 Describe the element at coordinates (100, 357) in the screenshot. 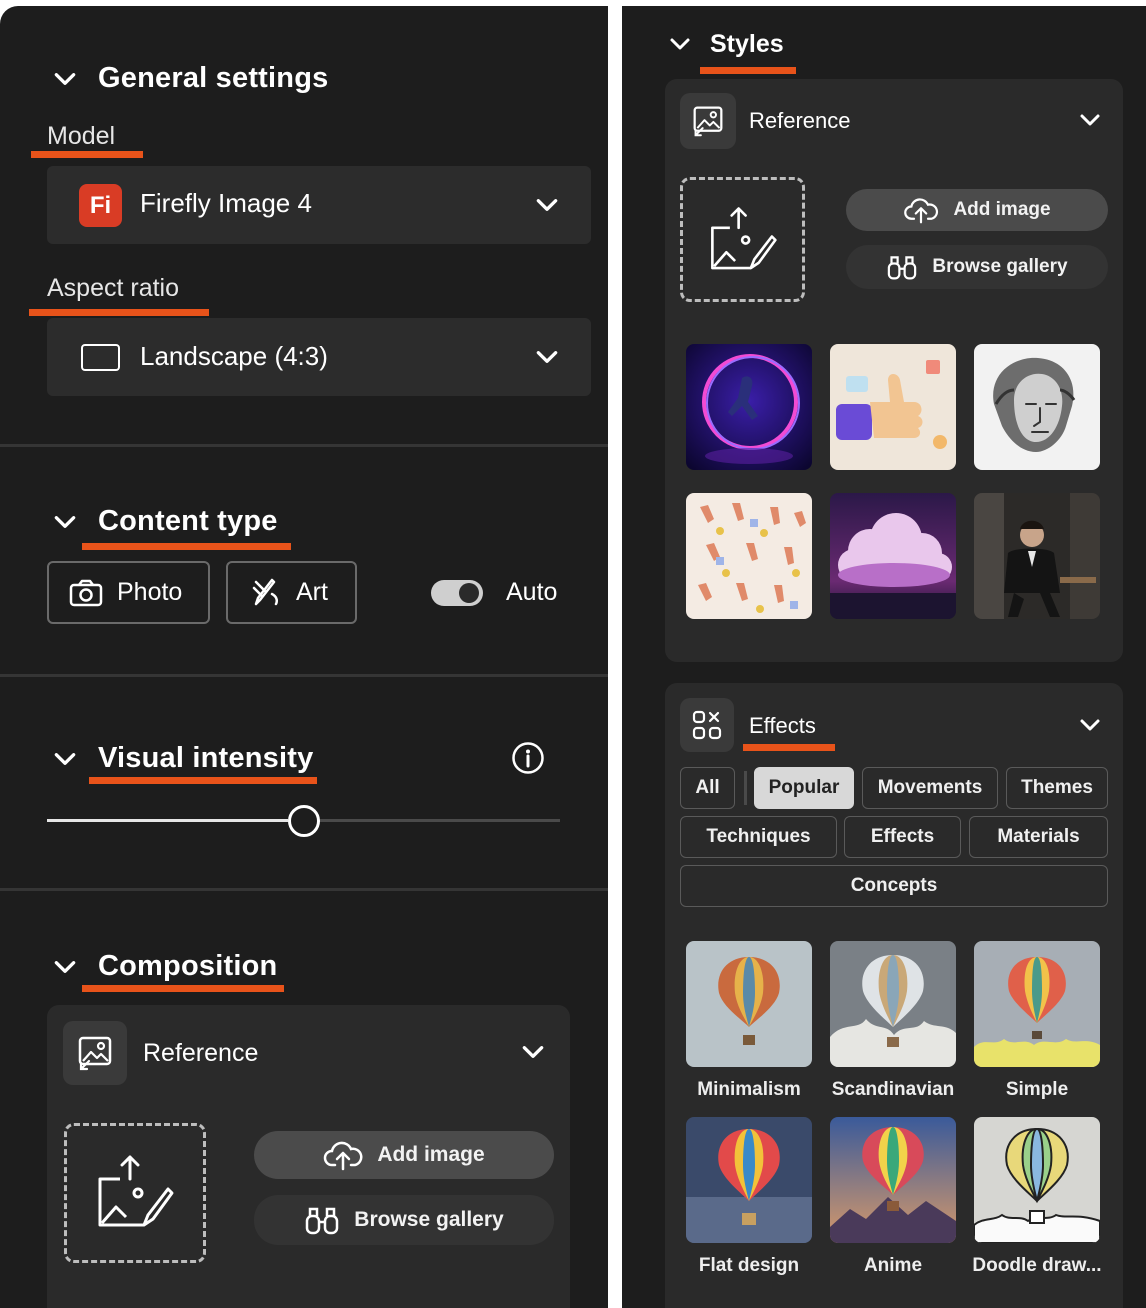

I see `landscape-ratio-icon` at that location.